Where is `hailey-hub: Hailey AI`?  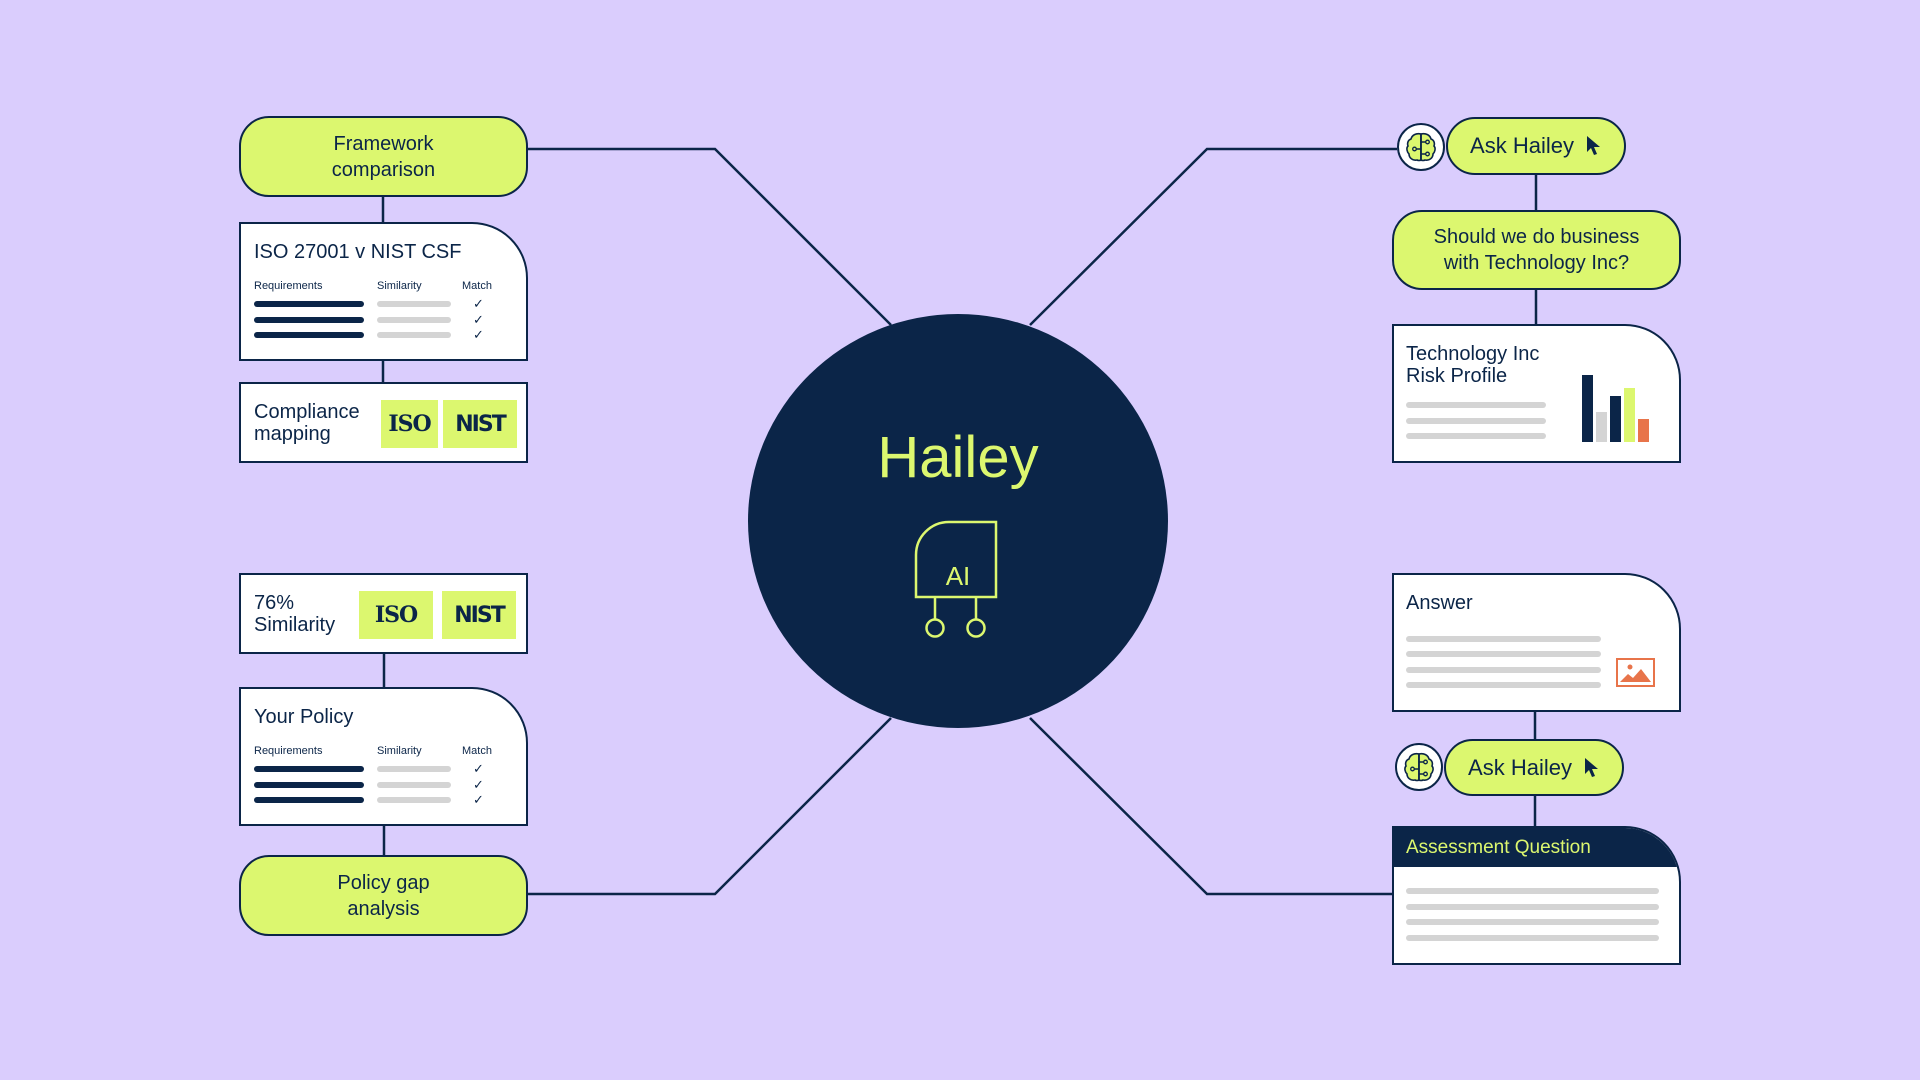 hailey-hub: Hailey AI is located at coordinates (958, 521).